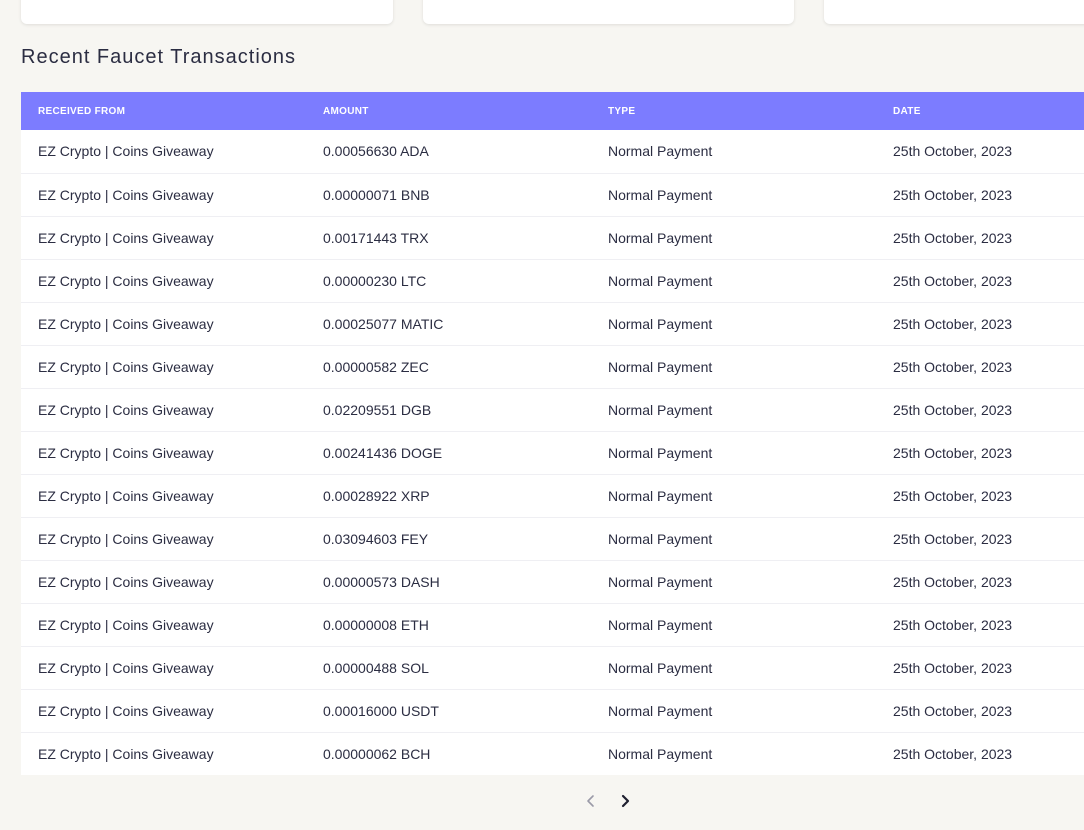 The height and width of the screenshot is (830, 1084). I want to click on column-header-type: TYPE, so click(622, 111).